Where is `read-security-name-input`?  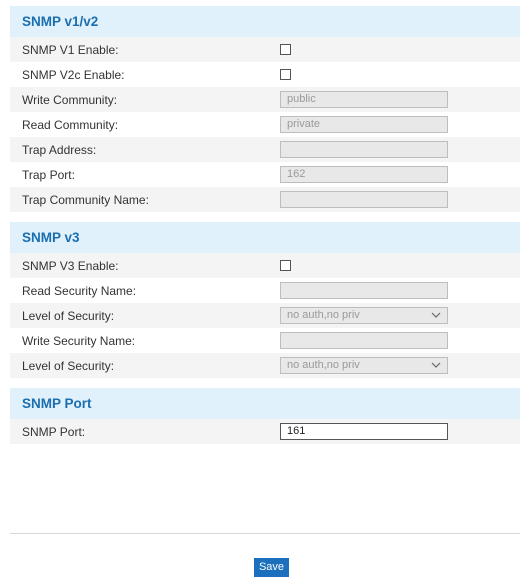
read-security-name-input is located at coordinates (364, 290).